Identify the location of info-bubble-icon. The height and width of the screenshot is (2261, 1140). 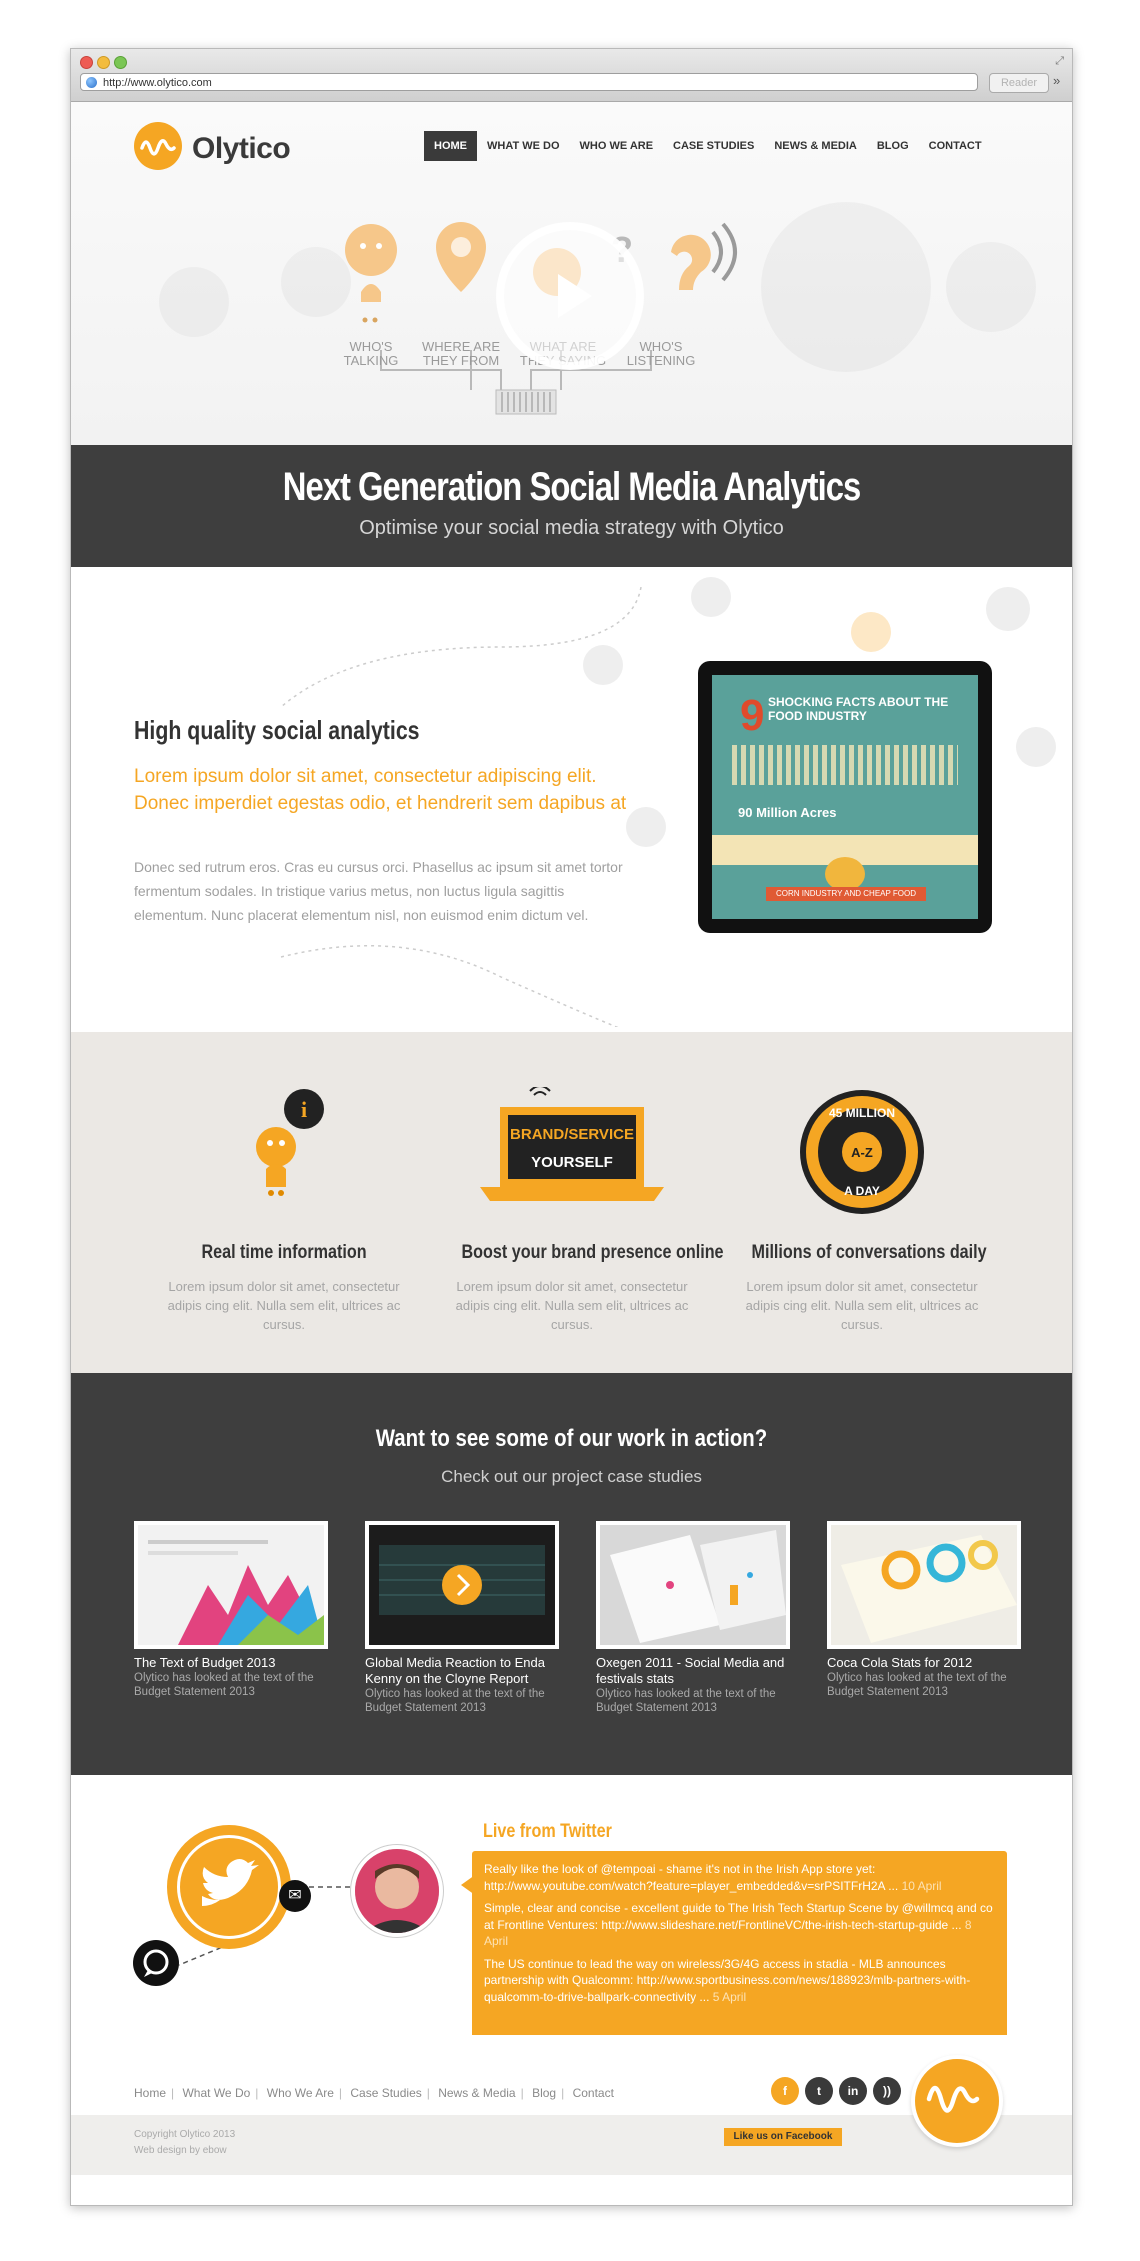
(871, 632).